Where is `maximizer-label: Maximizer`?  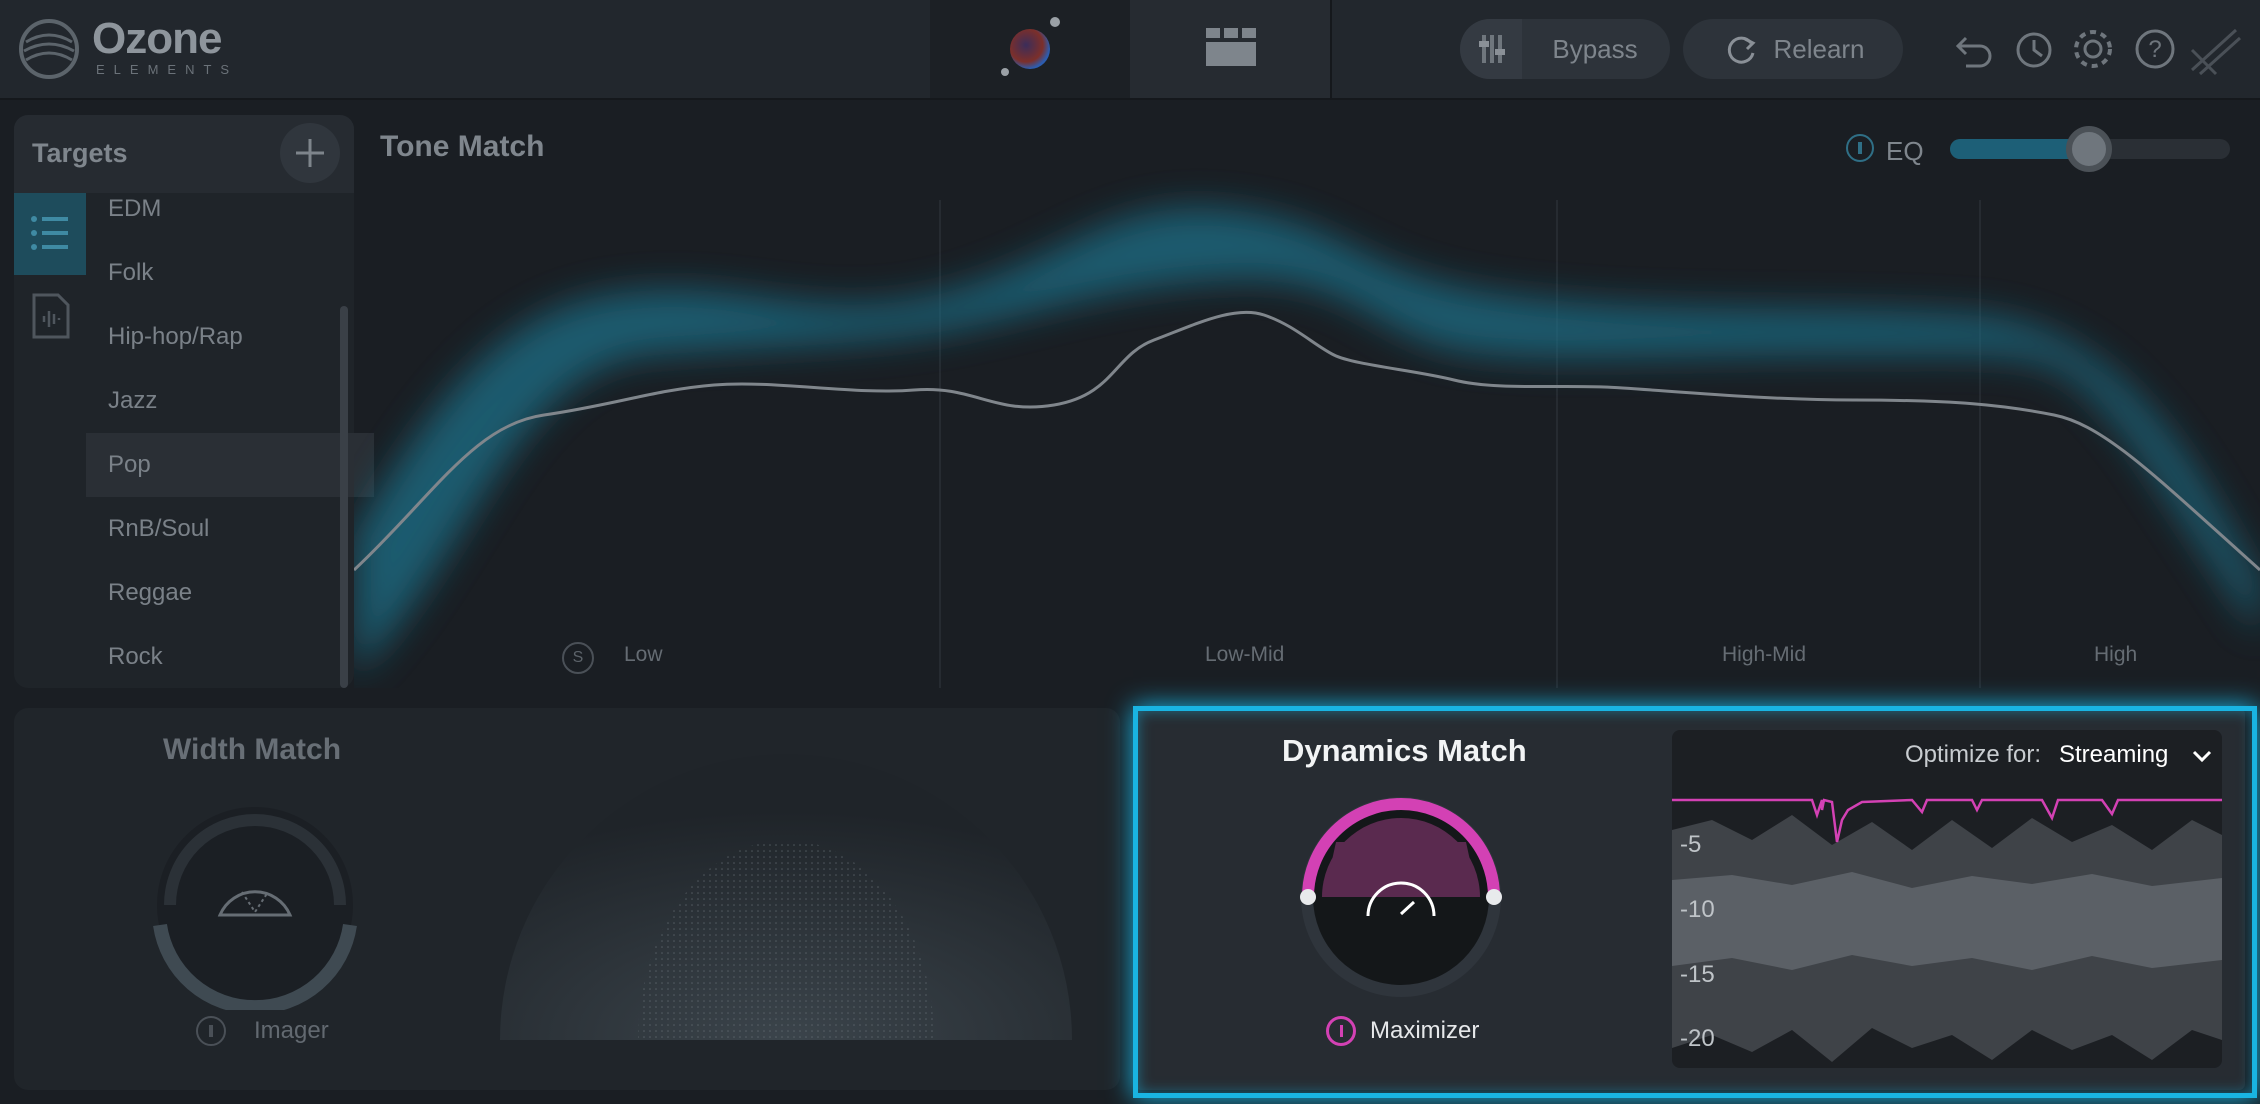 maximizer-label: Maximizer is located at coordinates (1425, 1030).